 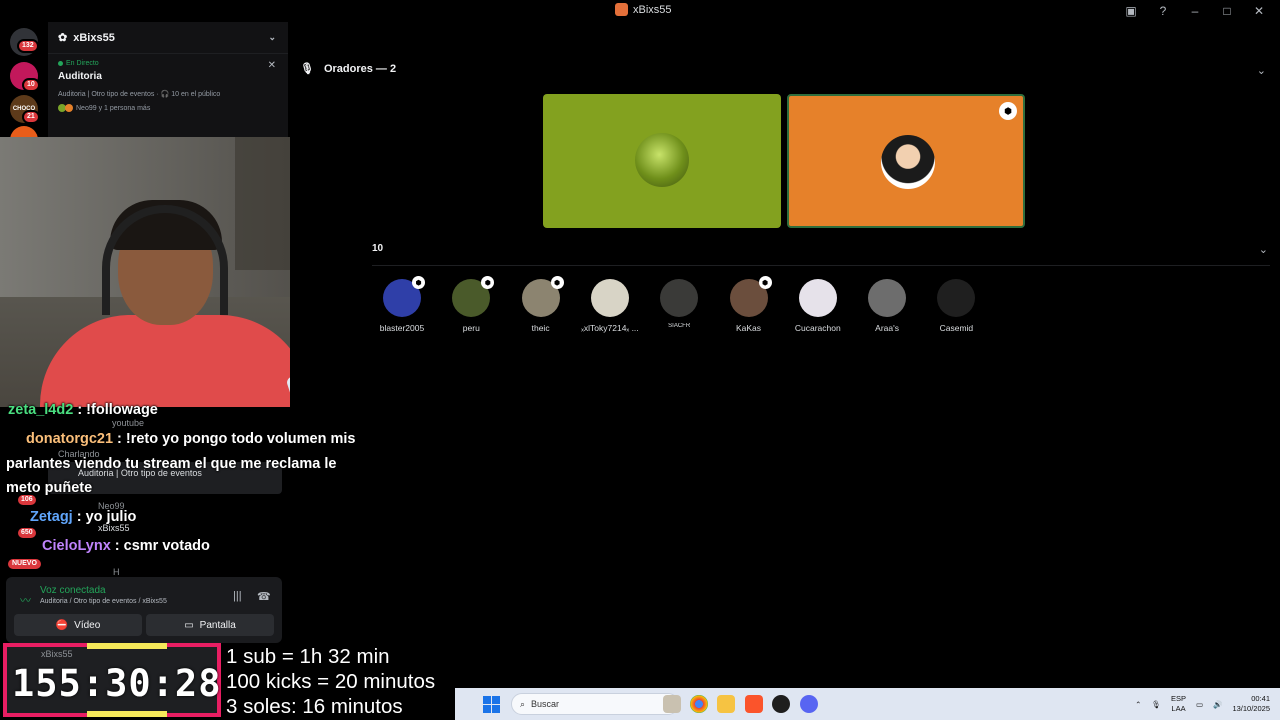 I want to click on audience-member: ⬢ blaster2005, so click(x=402, y=304).